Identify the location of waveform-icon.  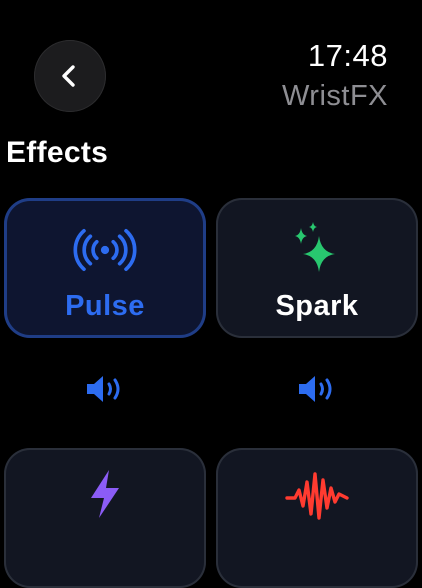
(317, 494).